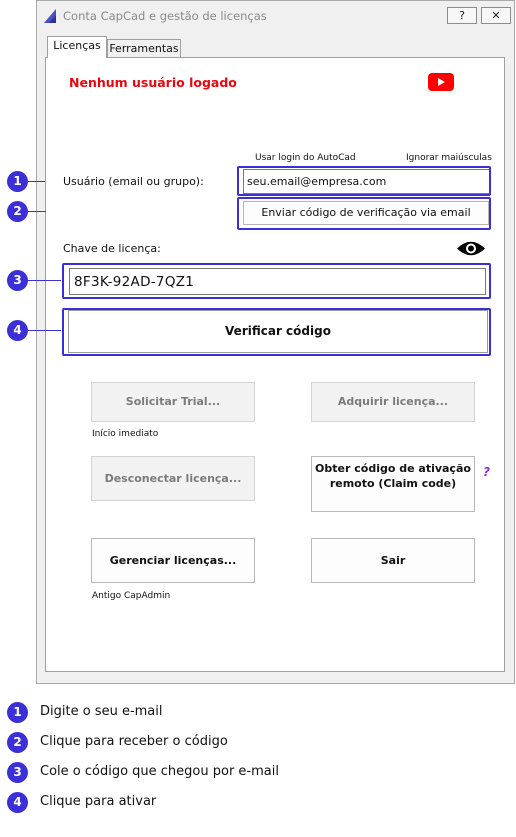 This screenshot has height=837, width=516. Describe the element at coordinates (17, 742) in the screenshot. I see `legend-badge: 2` at that location.